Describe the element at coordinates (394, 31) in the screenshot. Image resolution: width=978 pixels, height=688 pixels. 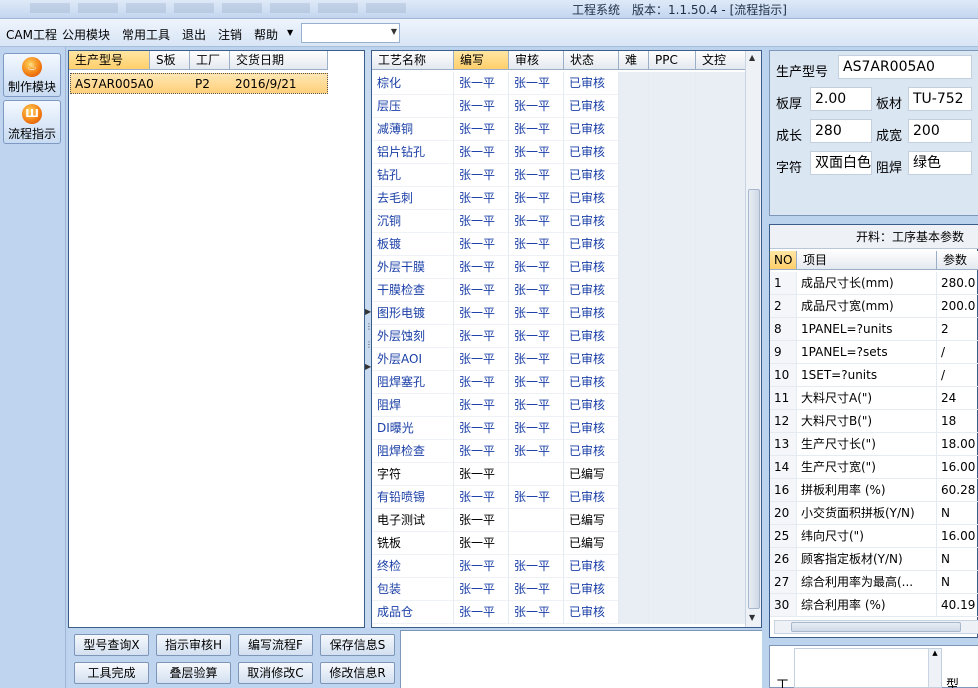
I see `chevron-down-icon: ▼` at that location.